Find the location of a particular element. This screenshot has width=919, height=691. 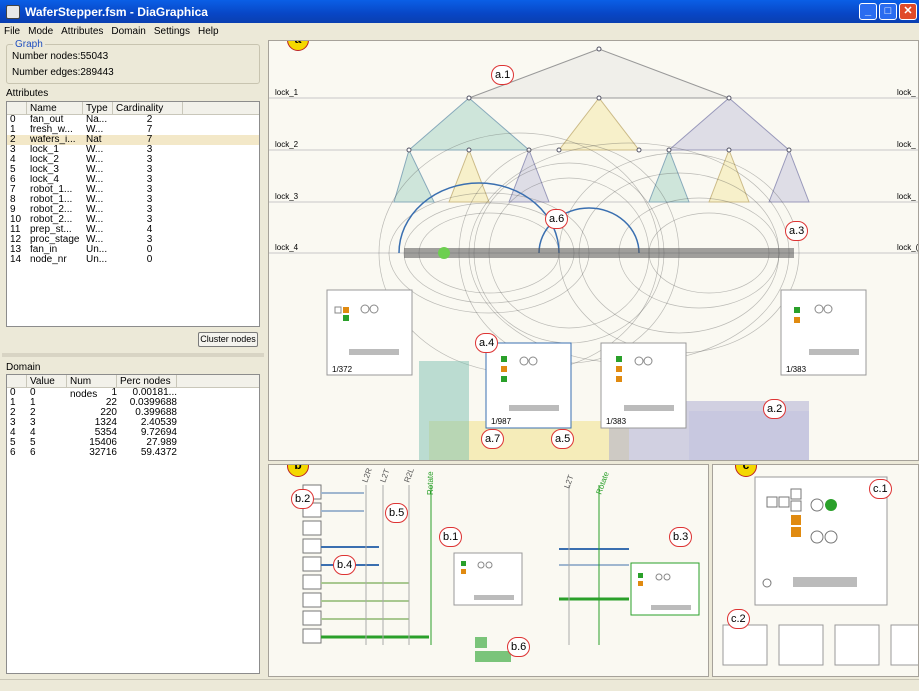

menu-settings: Settings is located at coordinates (172, 31).